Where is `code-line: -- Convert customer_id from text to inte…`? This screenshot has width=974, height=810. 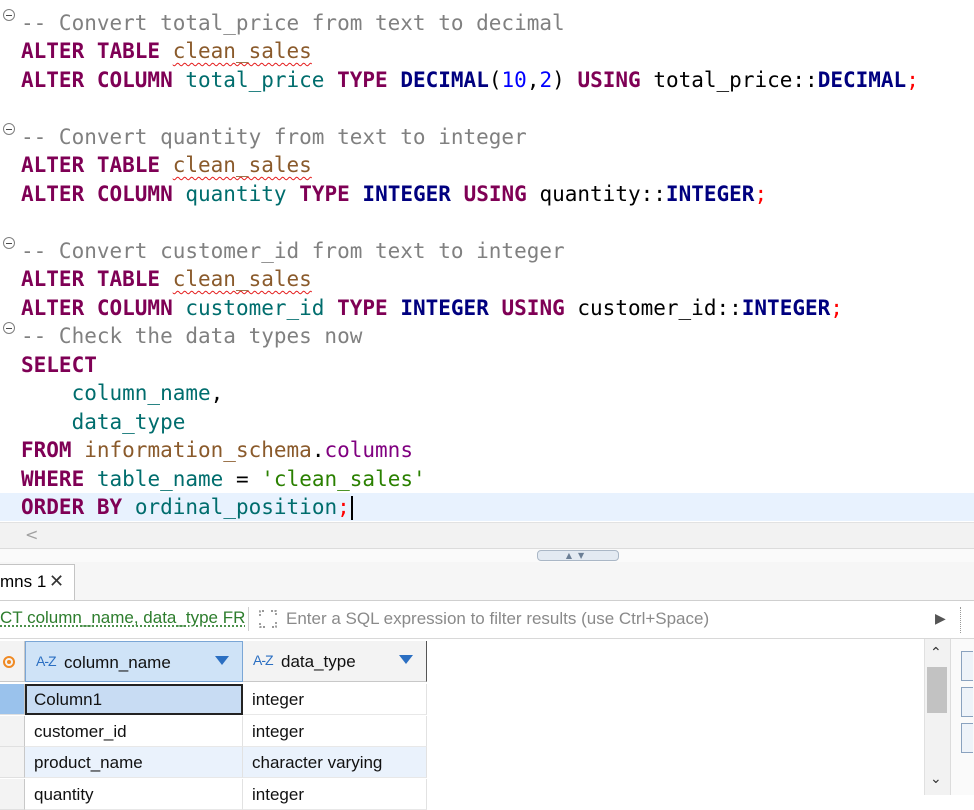 code-line: -- Convert customer_id from text to inte… is located at coordinates (293, 251).